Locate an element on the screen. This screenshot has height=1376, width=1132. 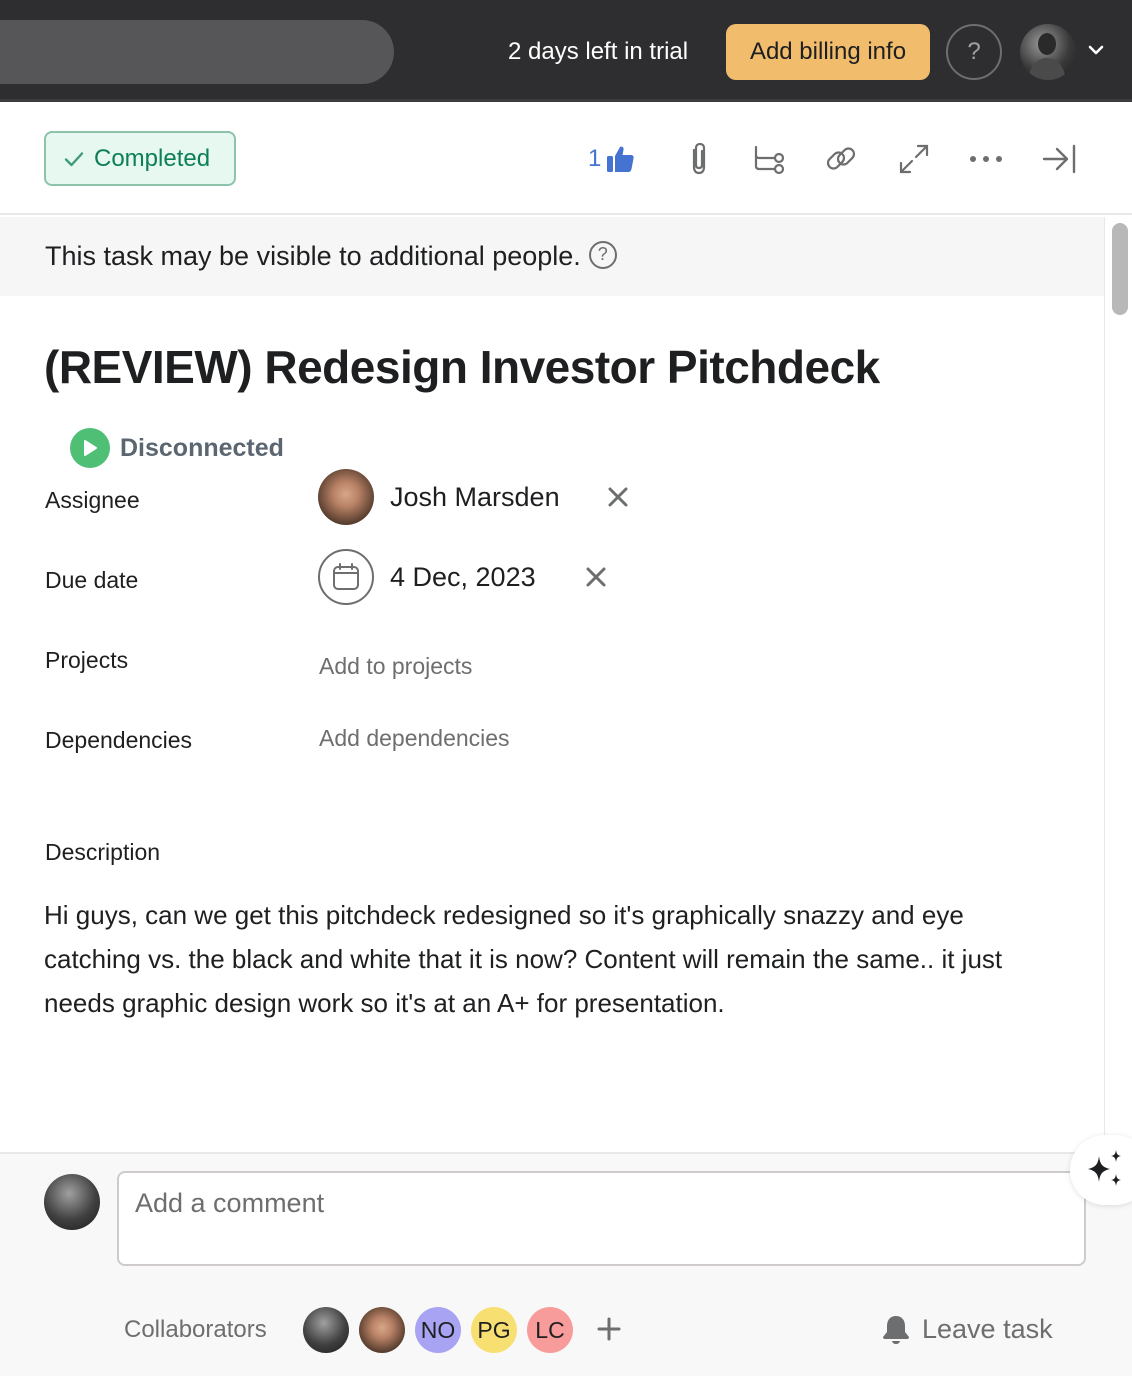
user-avatar is located at coordinates (1048, 52).